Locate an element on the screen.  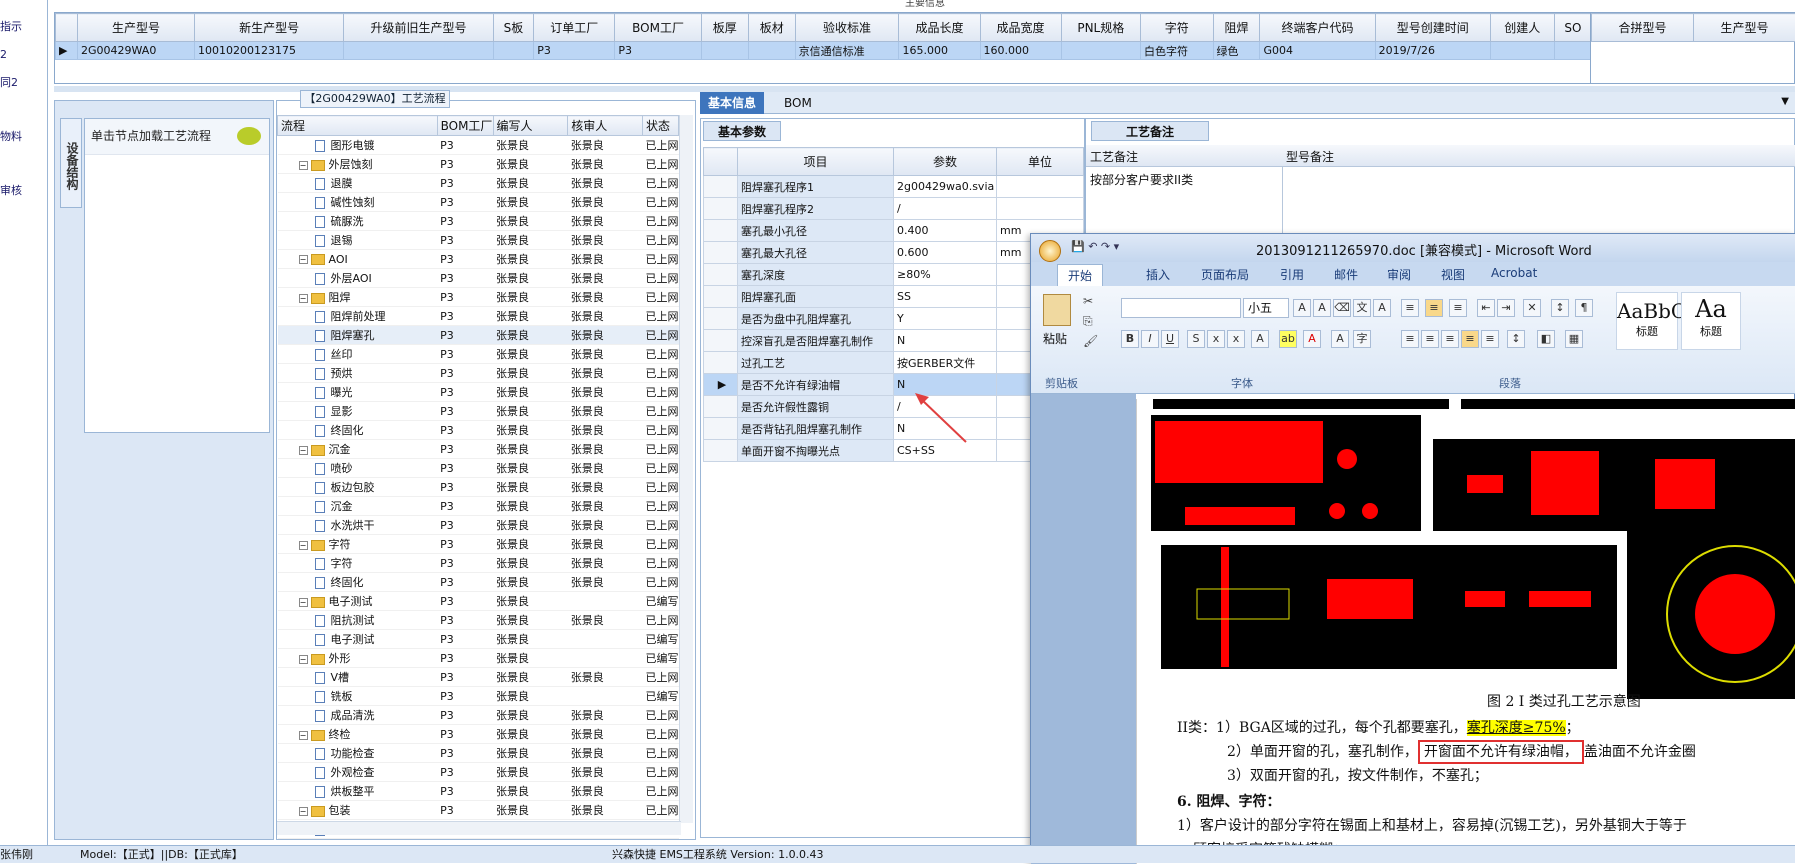
tree-node: −AOI is located at coordinates (358, 259).